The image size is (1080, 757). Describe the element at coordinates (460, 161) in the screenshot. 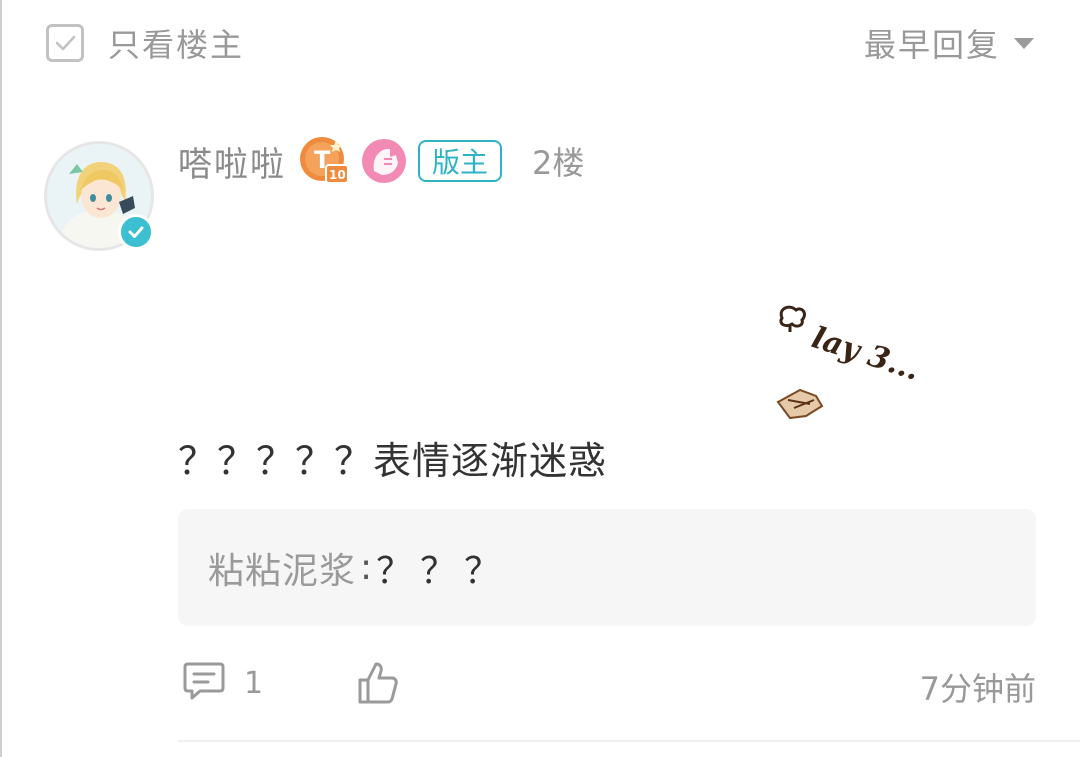

I see `moderator-badge: 版主` at that location.